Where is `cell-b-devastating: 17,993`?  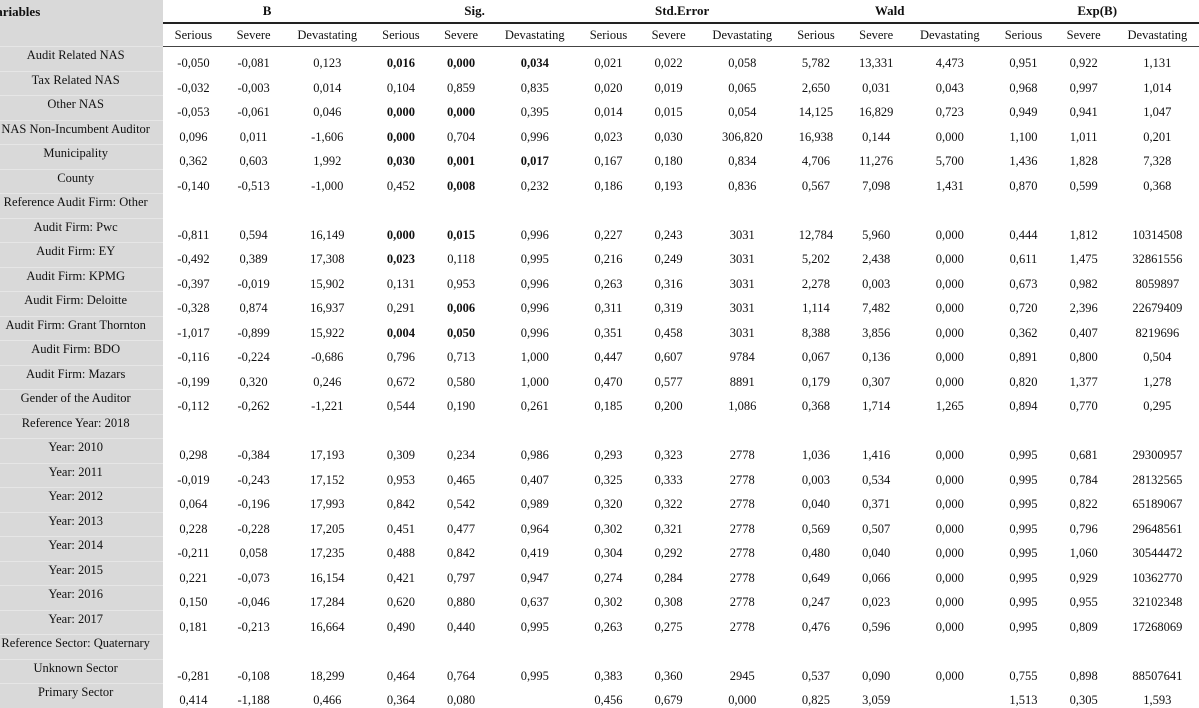
cell-b-devastating: 17,993 is located at coordinates (327, 504).